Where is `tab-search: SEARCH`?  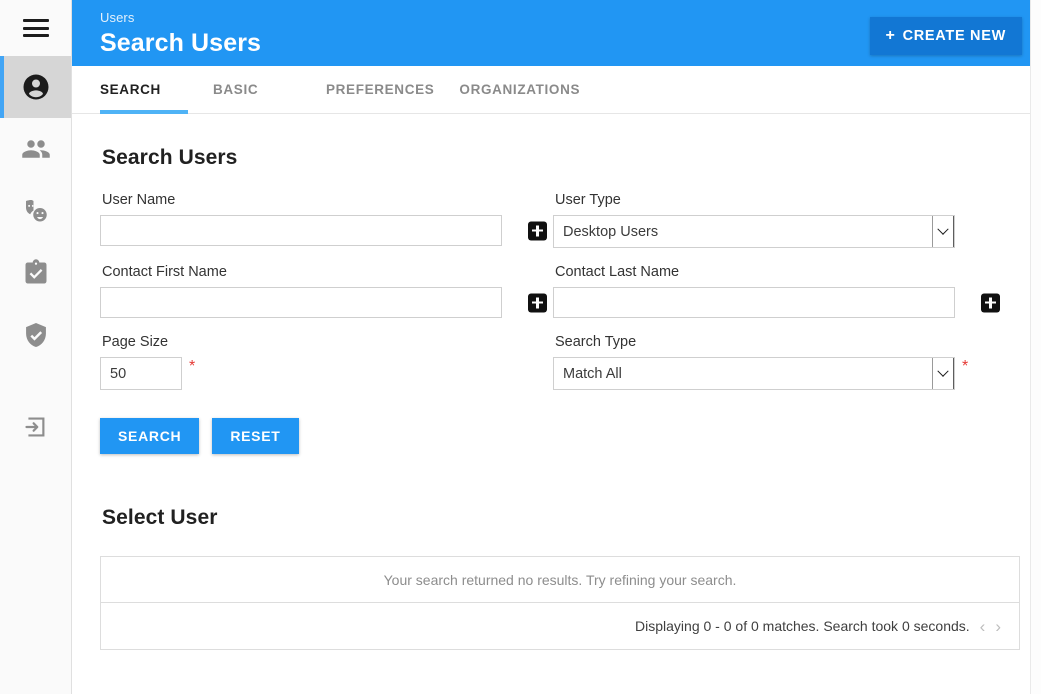
tab-search: SEARCH is located at coordinates (150, 90).